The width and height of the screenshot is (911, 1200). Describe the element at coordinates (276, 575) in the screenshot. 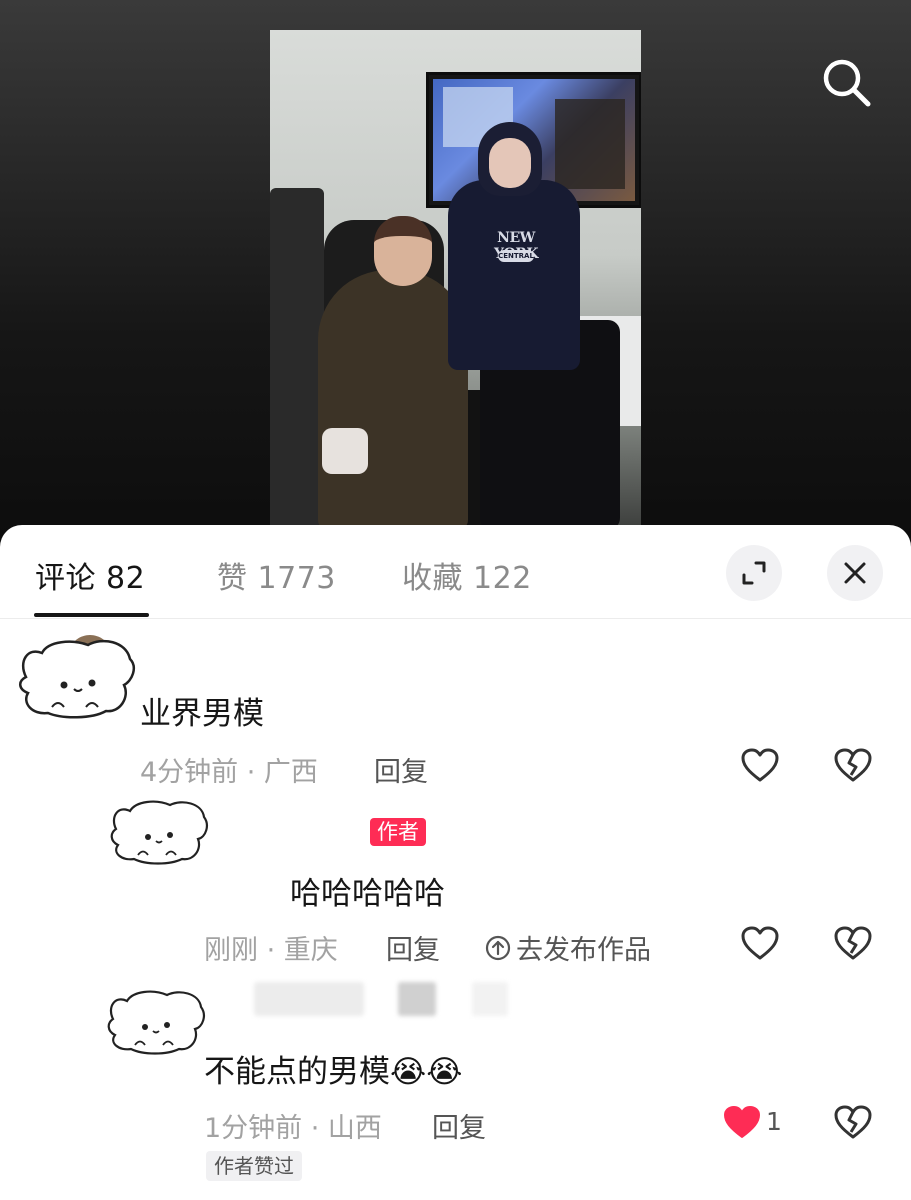

I see `tab-likes: 赞 1773` at that location.